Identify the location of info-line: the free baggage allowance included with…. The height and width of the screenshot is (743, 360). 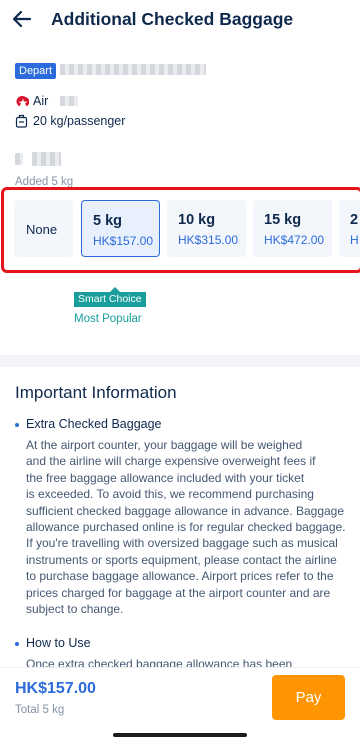
(165, 477).